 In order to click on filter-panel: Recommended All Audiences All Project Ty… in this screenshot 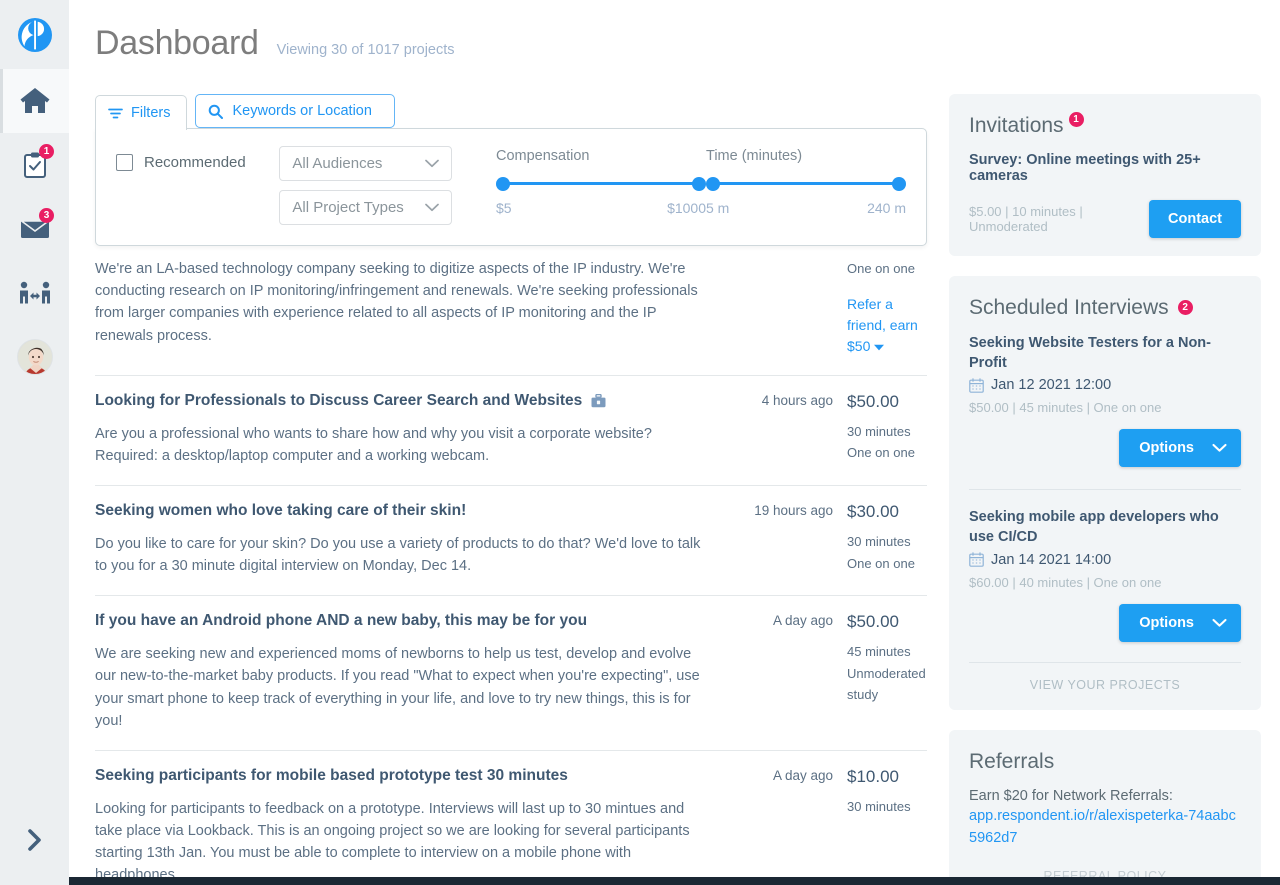, I will do `click(511, 187)`.